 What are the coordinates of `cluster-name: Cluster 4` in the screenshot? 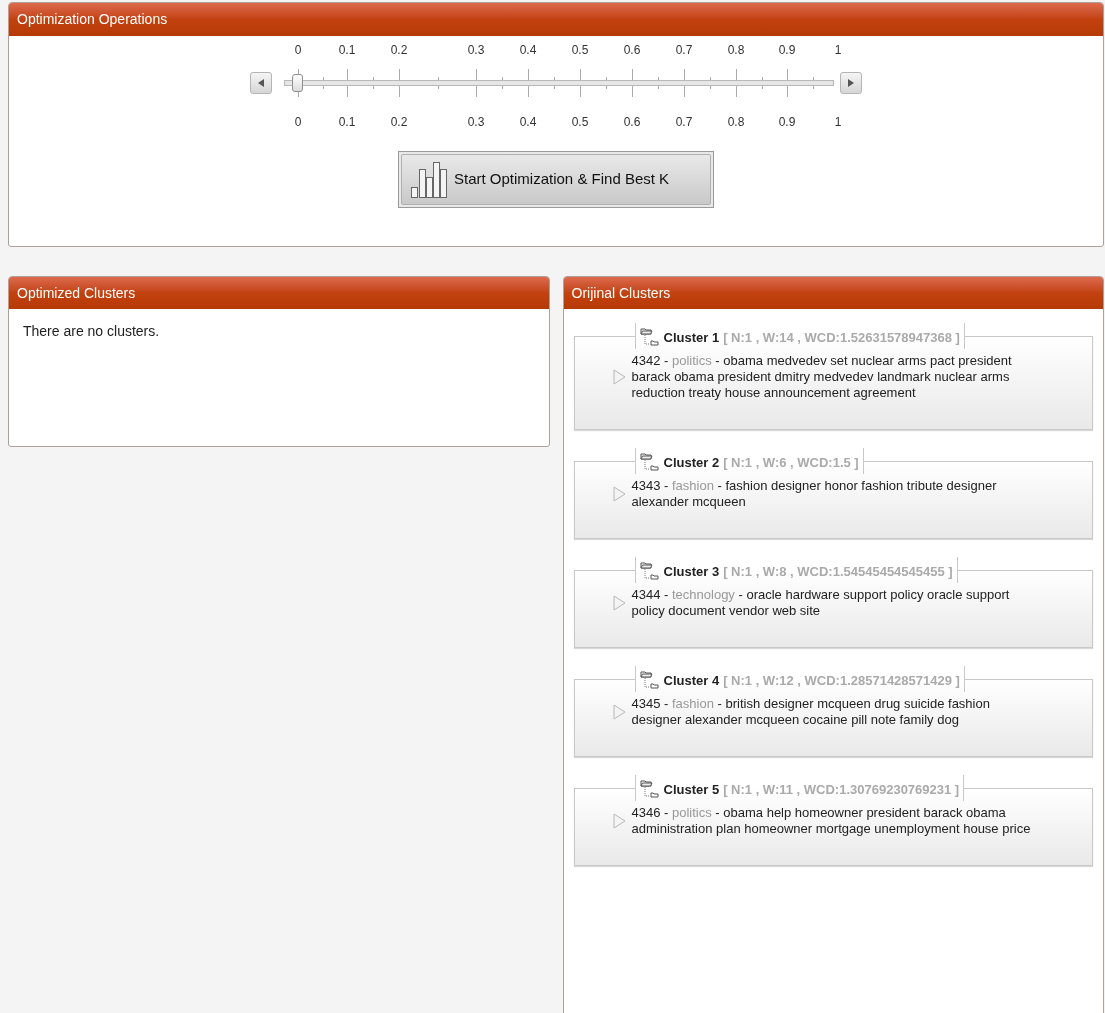 It's located at (691, 680).